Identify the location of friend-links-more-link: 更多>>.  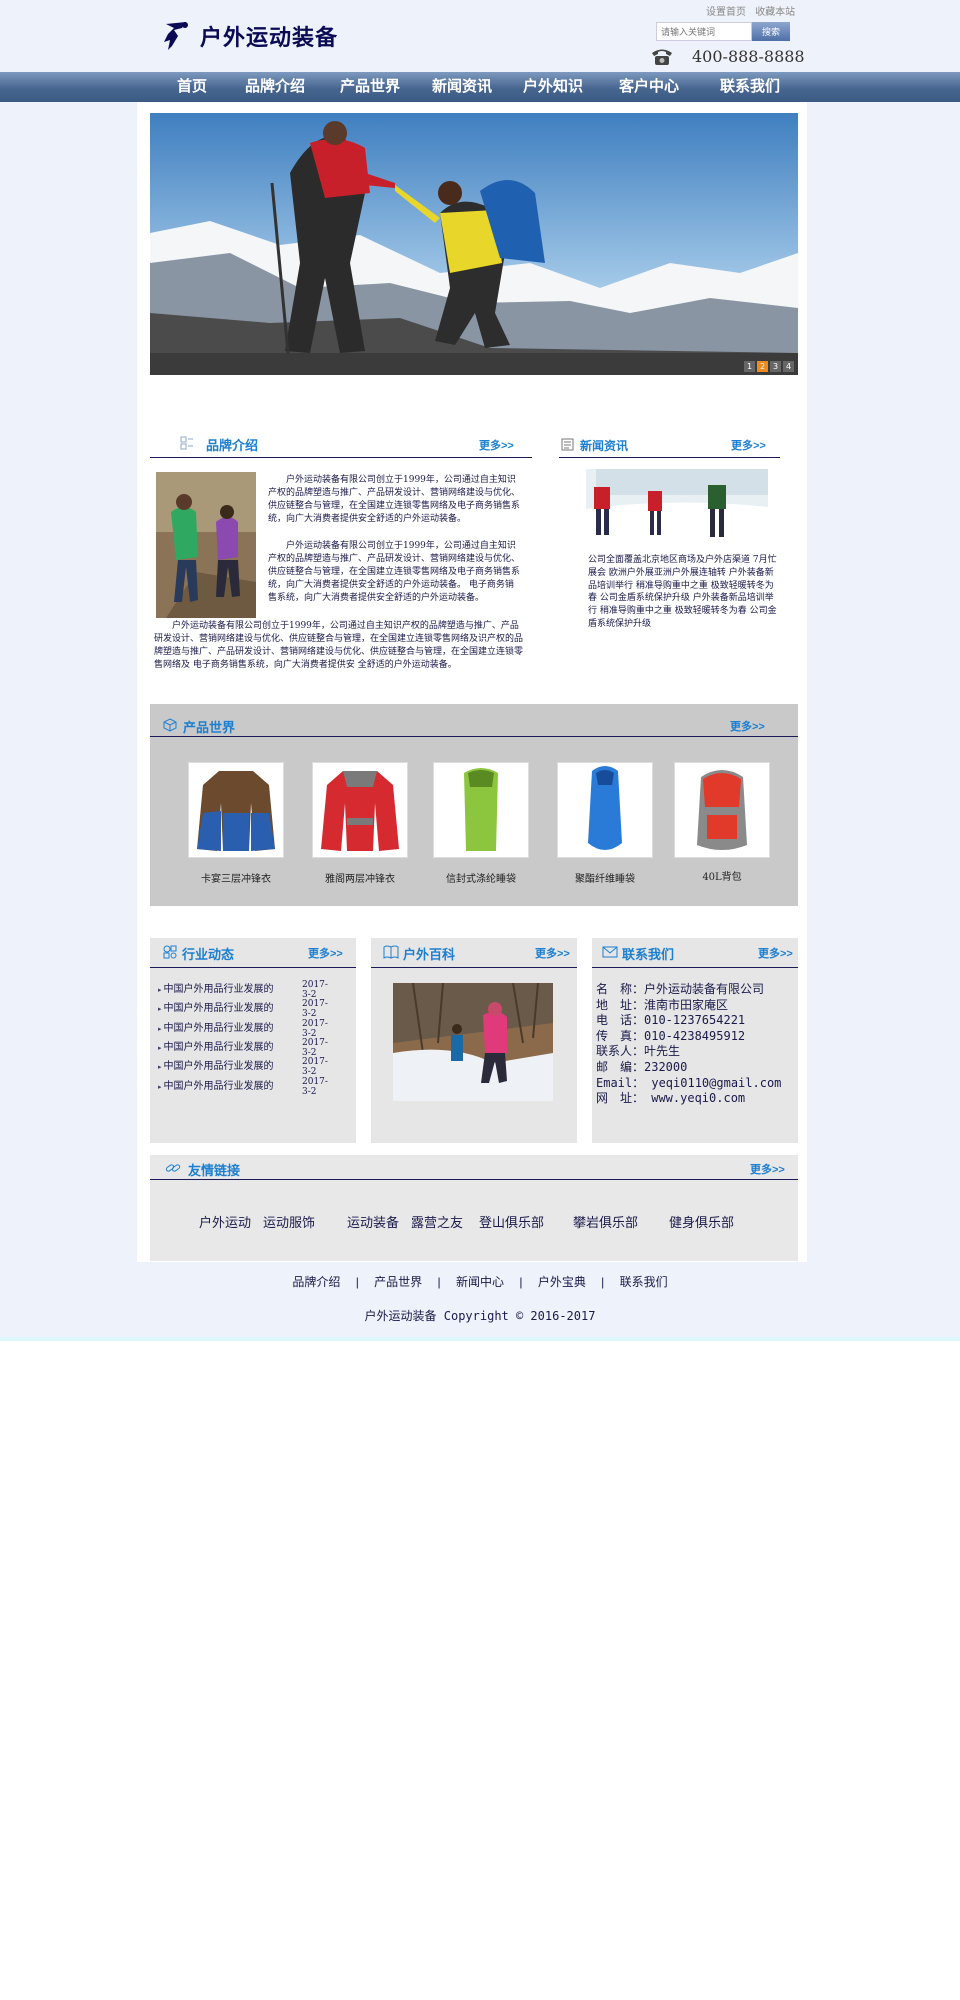
(767, 1169).